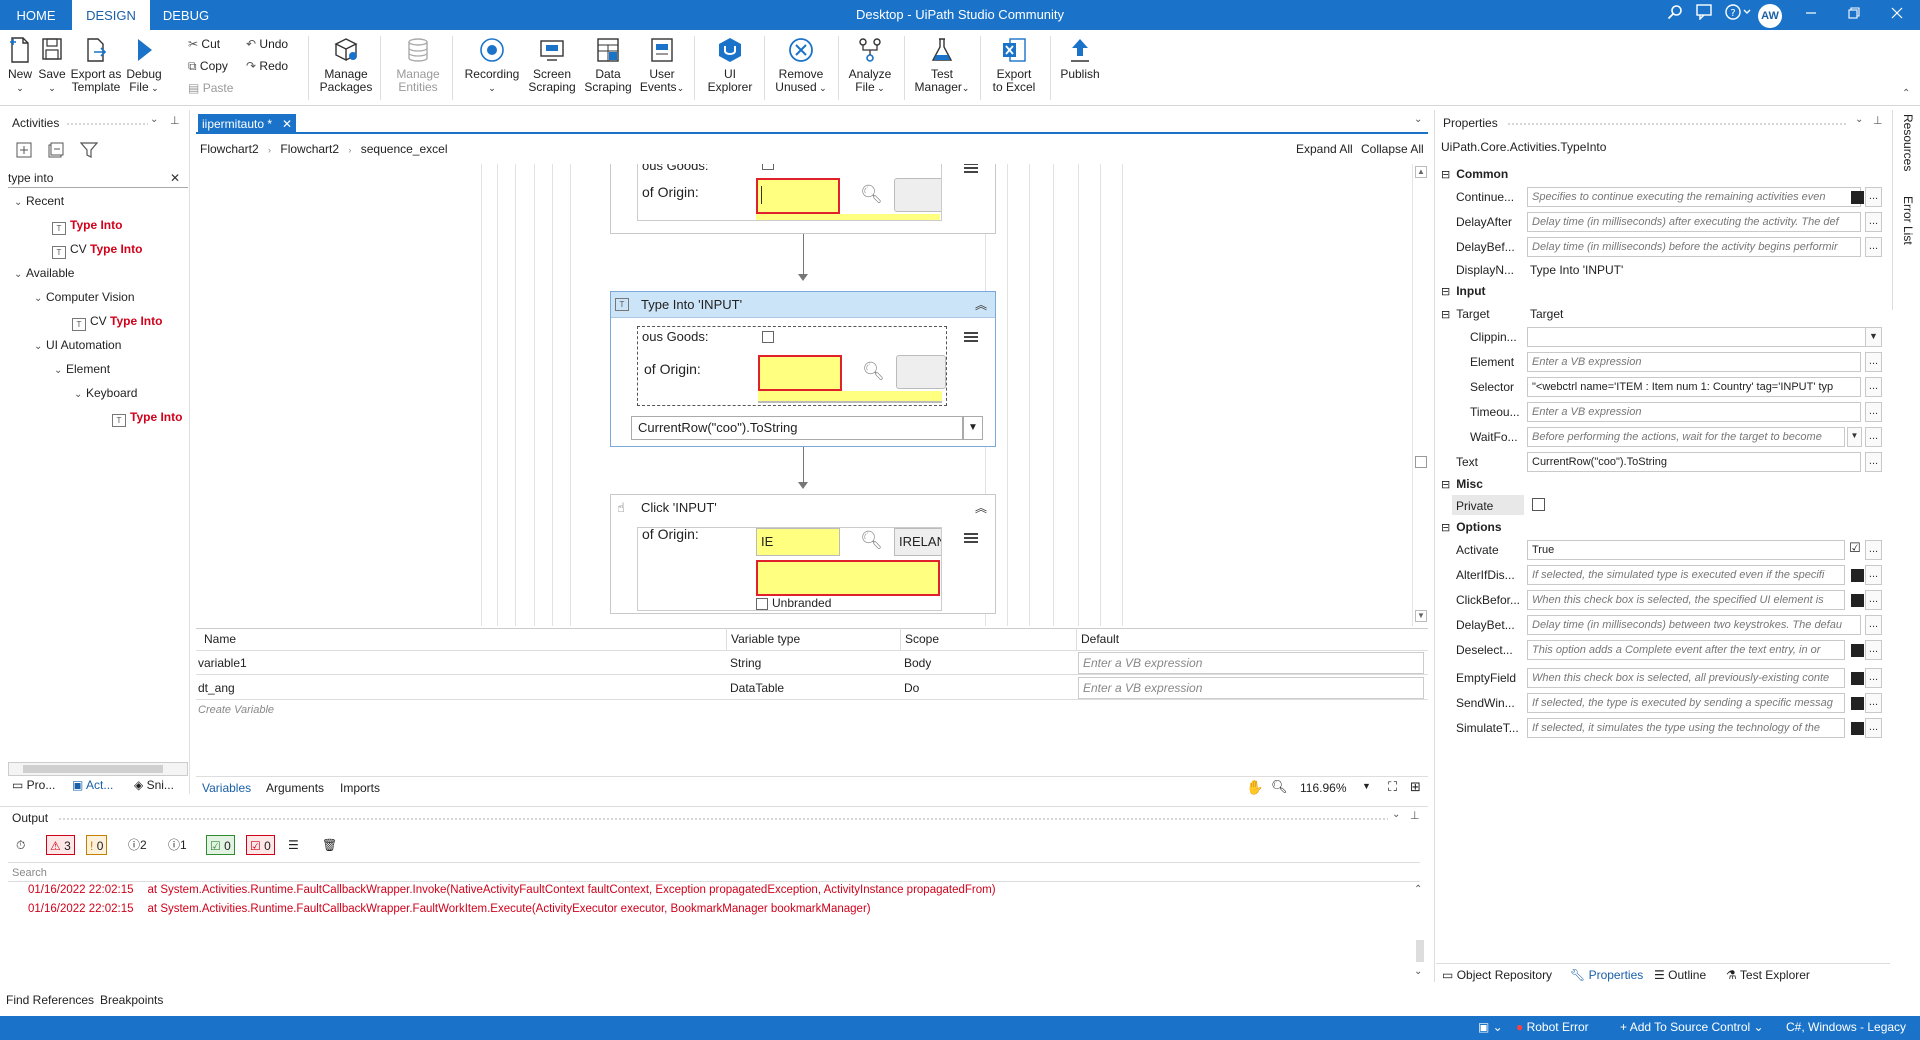 Image resolution: width=1920 pixels, height=1040 pixels. Describe the element at coordinates (919, 639) in the screenshot. I see `col-scope: Scope` at that location.